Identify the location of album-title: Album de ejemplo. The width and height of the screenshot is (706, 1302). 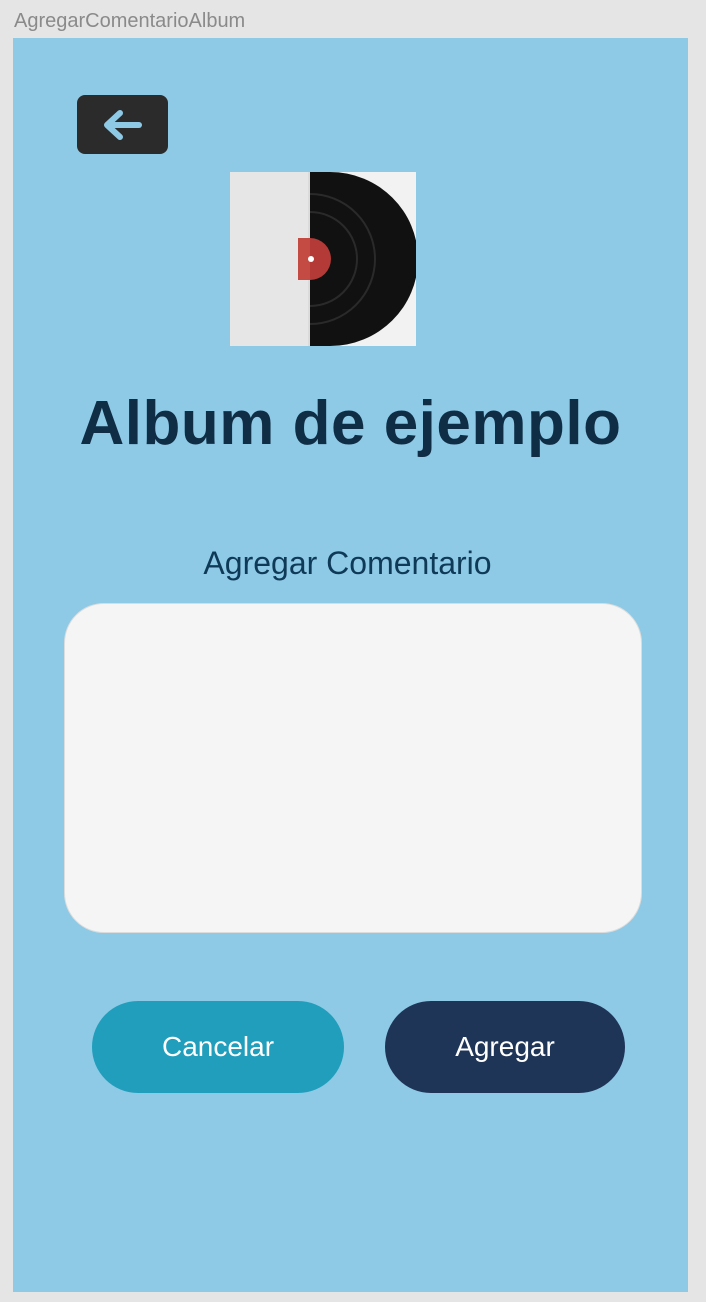
(350, 423).